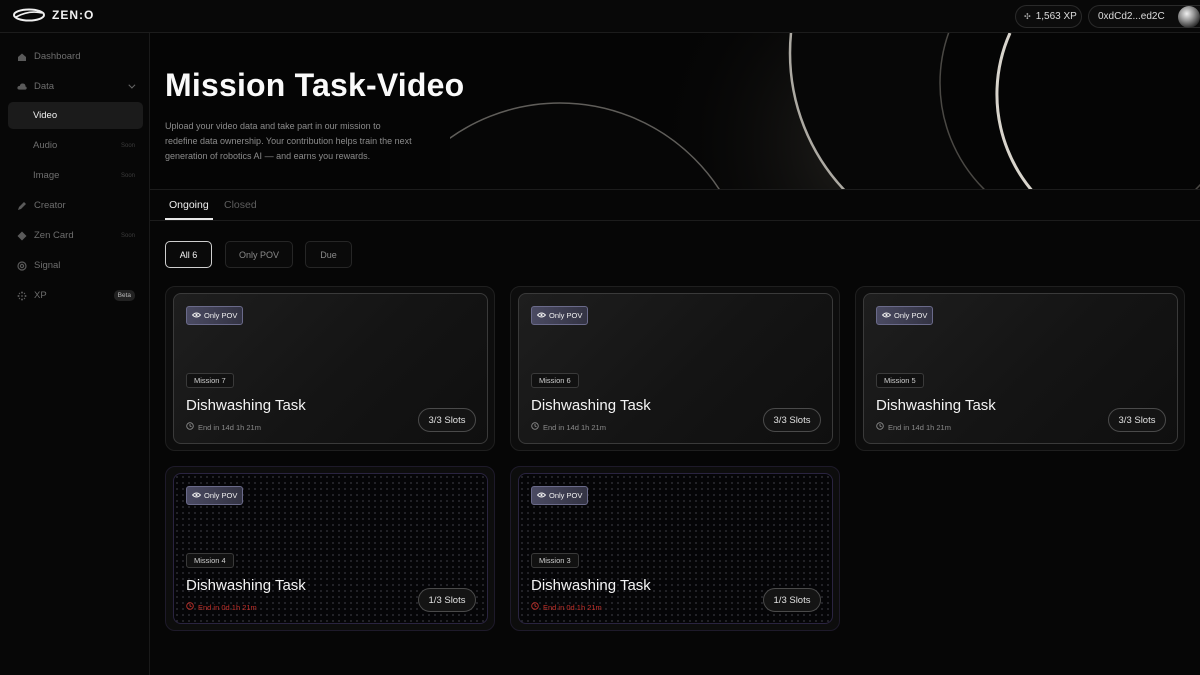  Describe the element at coordinates (1189, 16) in the screenshot. I see `avatar` at that location.